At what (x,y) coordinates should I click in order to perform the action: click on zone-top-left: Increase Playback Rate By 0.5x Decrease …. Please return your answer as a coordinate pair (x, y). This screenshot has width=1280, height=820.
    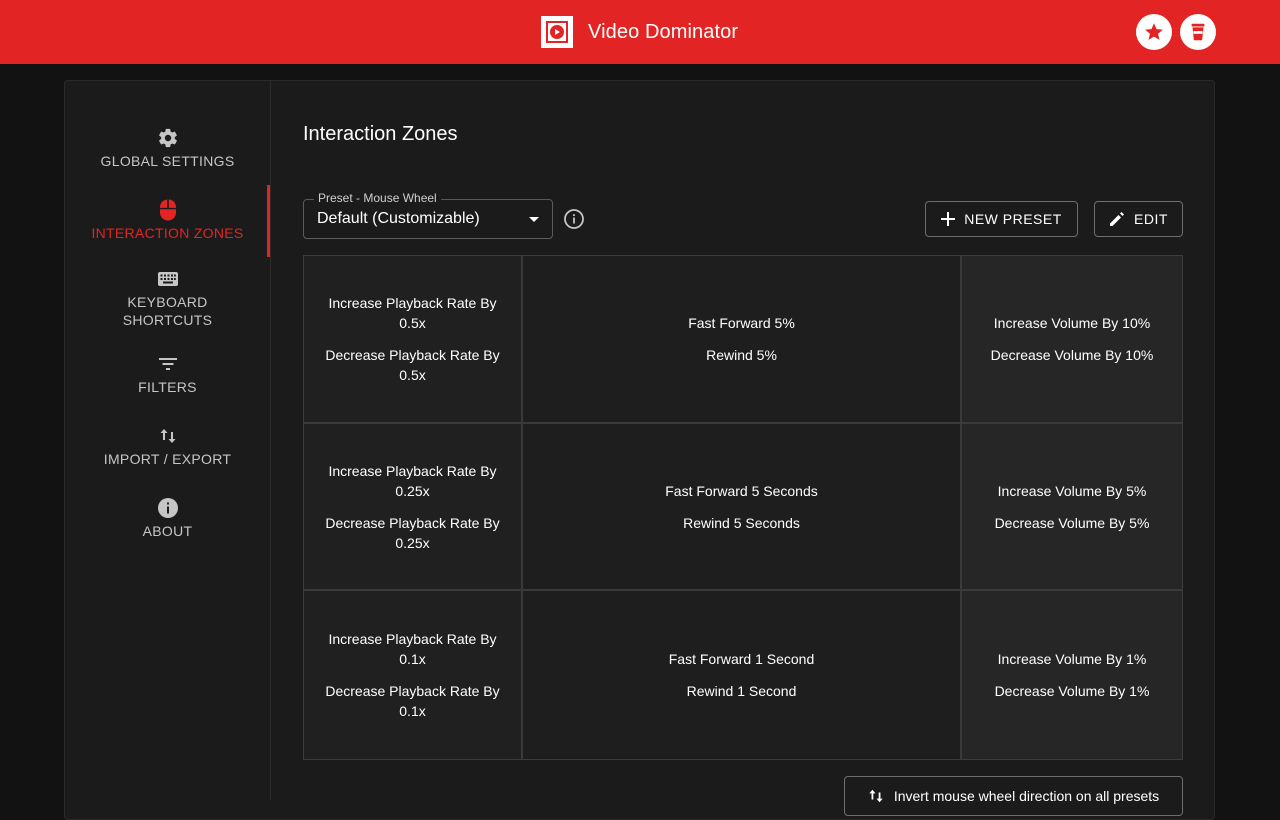
    Looking at the image, I should click on (413, 340).